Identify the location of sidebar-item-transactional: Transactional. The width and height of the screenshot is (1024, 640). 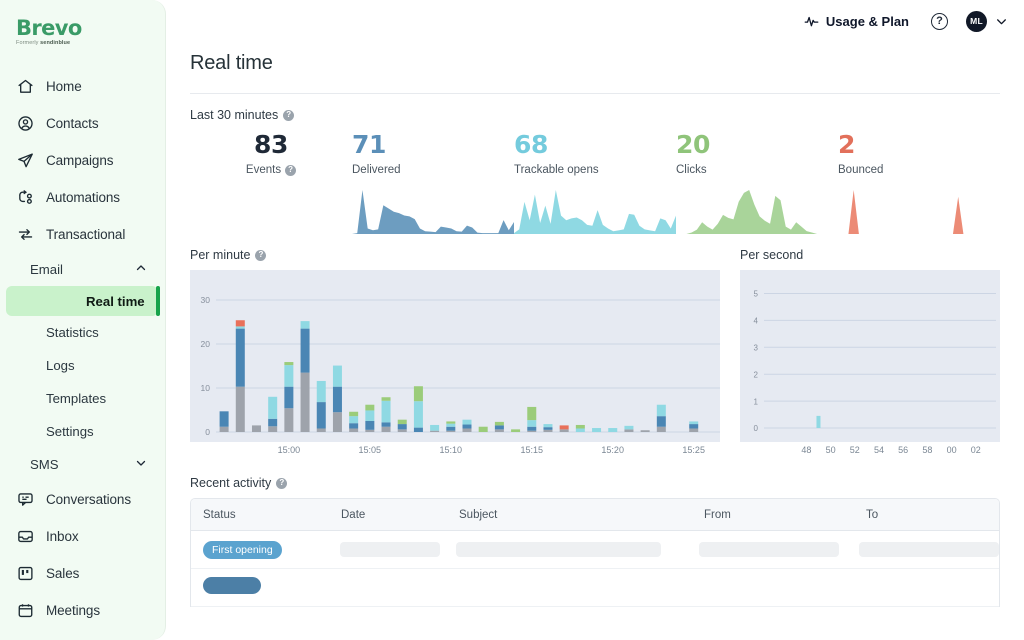
(82, 234).